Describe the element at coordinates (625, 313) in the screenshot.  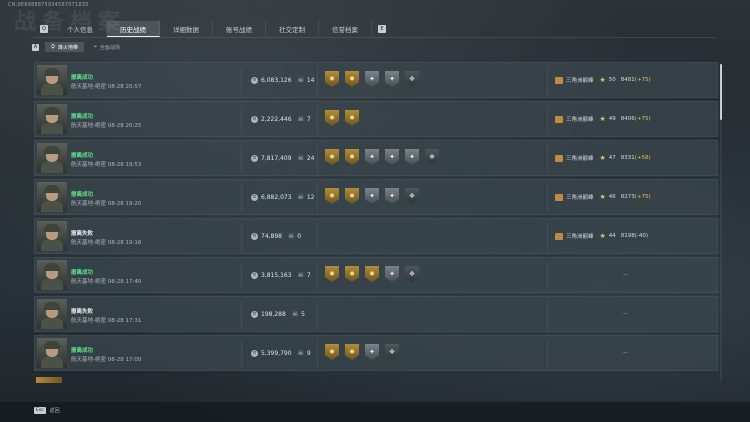
I see `no-rank-placeholder: --` at that location.